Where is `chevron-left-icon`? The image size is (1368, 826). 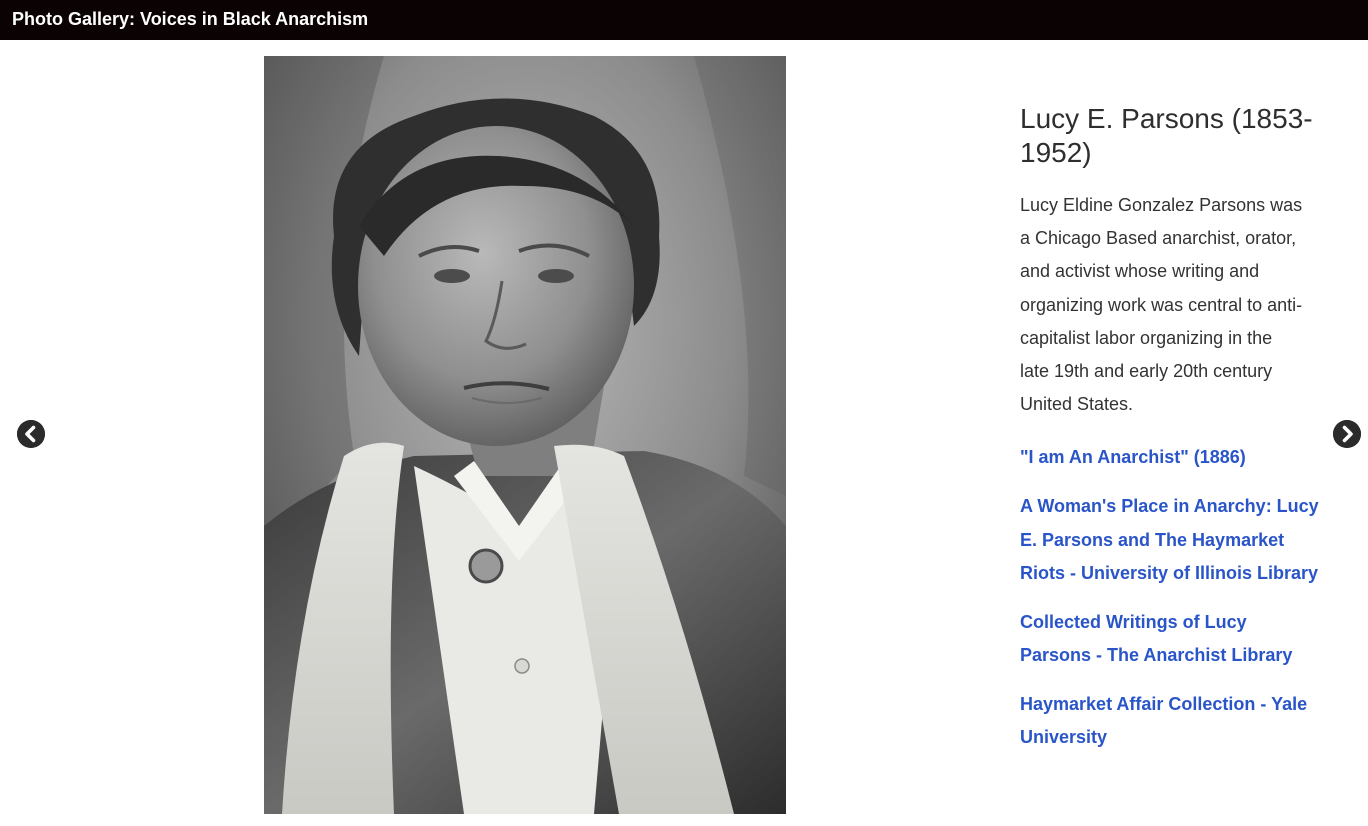 chevron-left-icon is located at coordinates (31, 434).